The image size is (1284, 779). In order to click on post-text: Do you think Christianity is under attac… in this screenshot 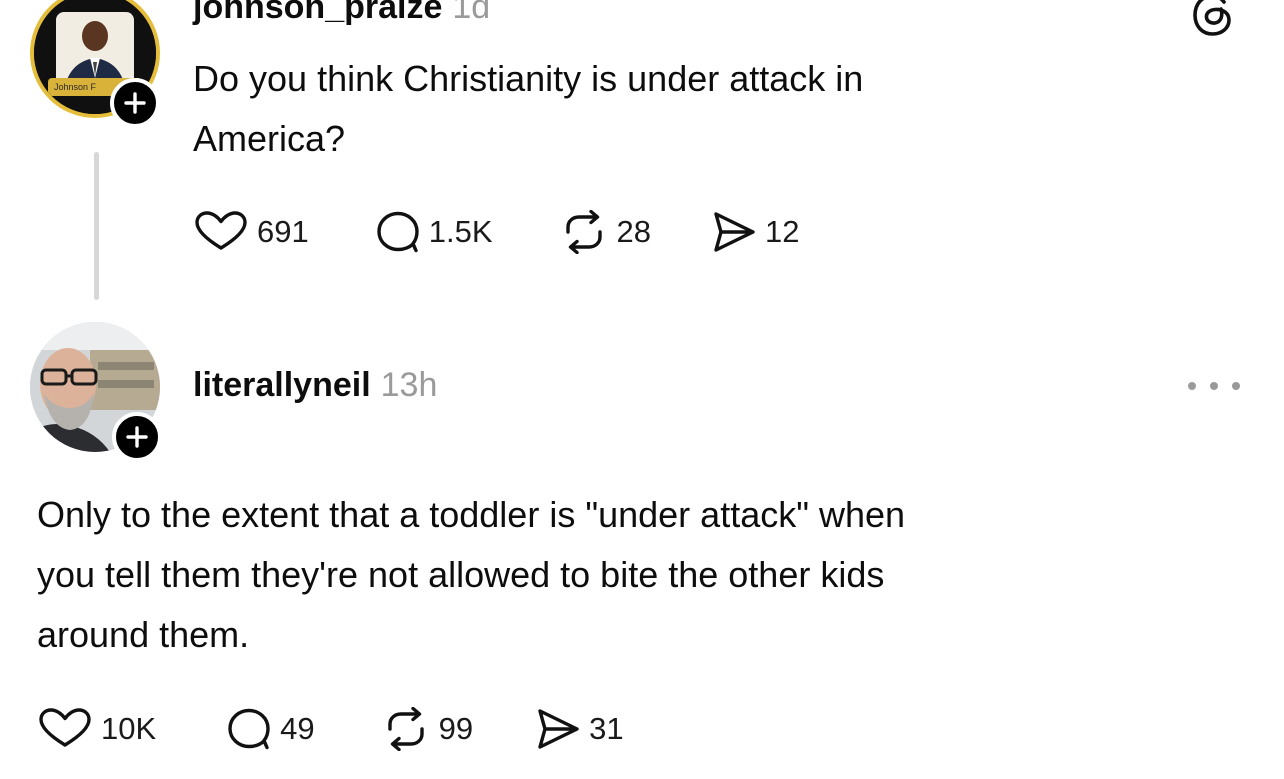, I will do `click(528, 109)`.